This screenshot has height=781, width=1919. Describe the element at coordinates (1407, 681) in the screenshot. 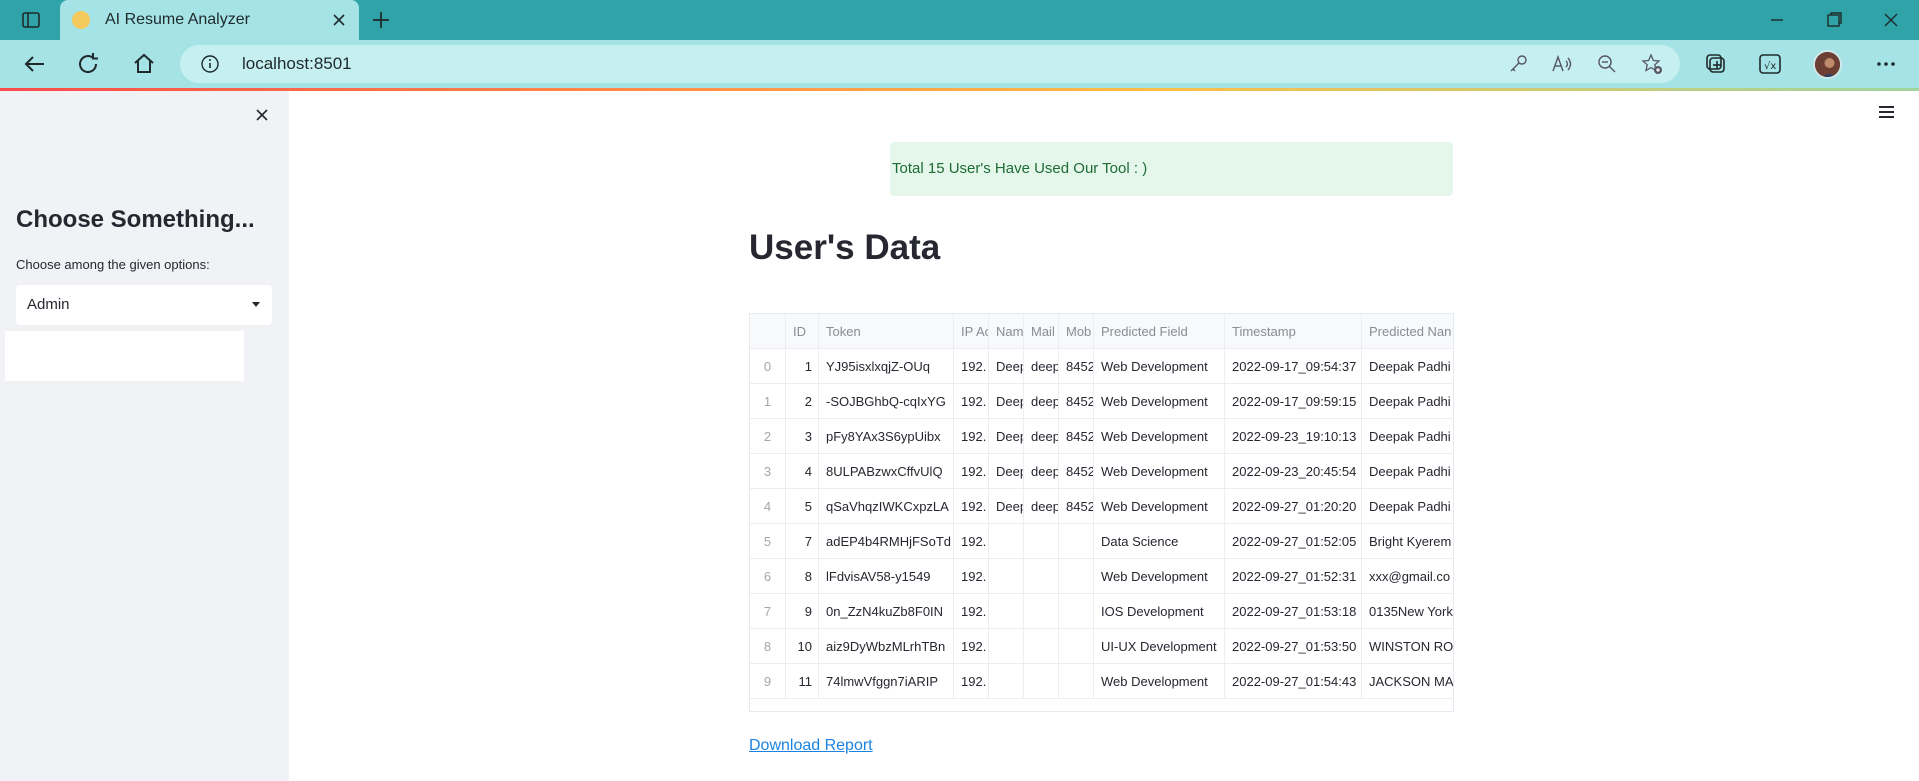

I see `table-cell: JACKSON MAC` at that location.